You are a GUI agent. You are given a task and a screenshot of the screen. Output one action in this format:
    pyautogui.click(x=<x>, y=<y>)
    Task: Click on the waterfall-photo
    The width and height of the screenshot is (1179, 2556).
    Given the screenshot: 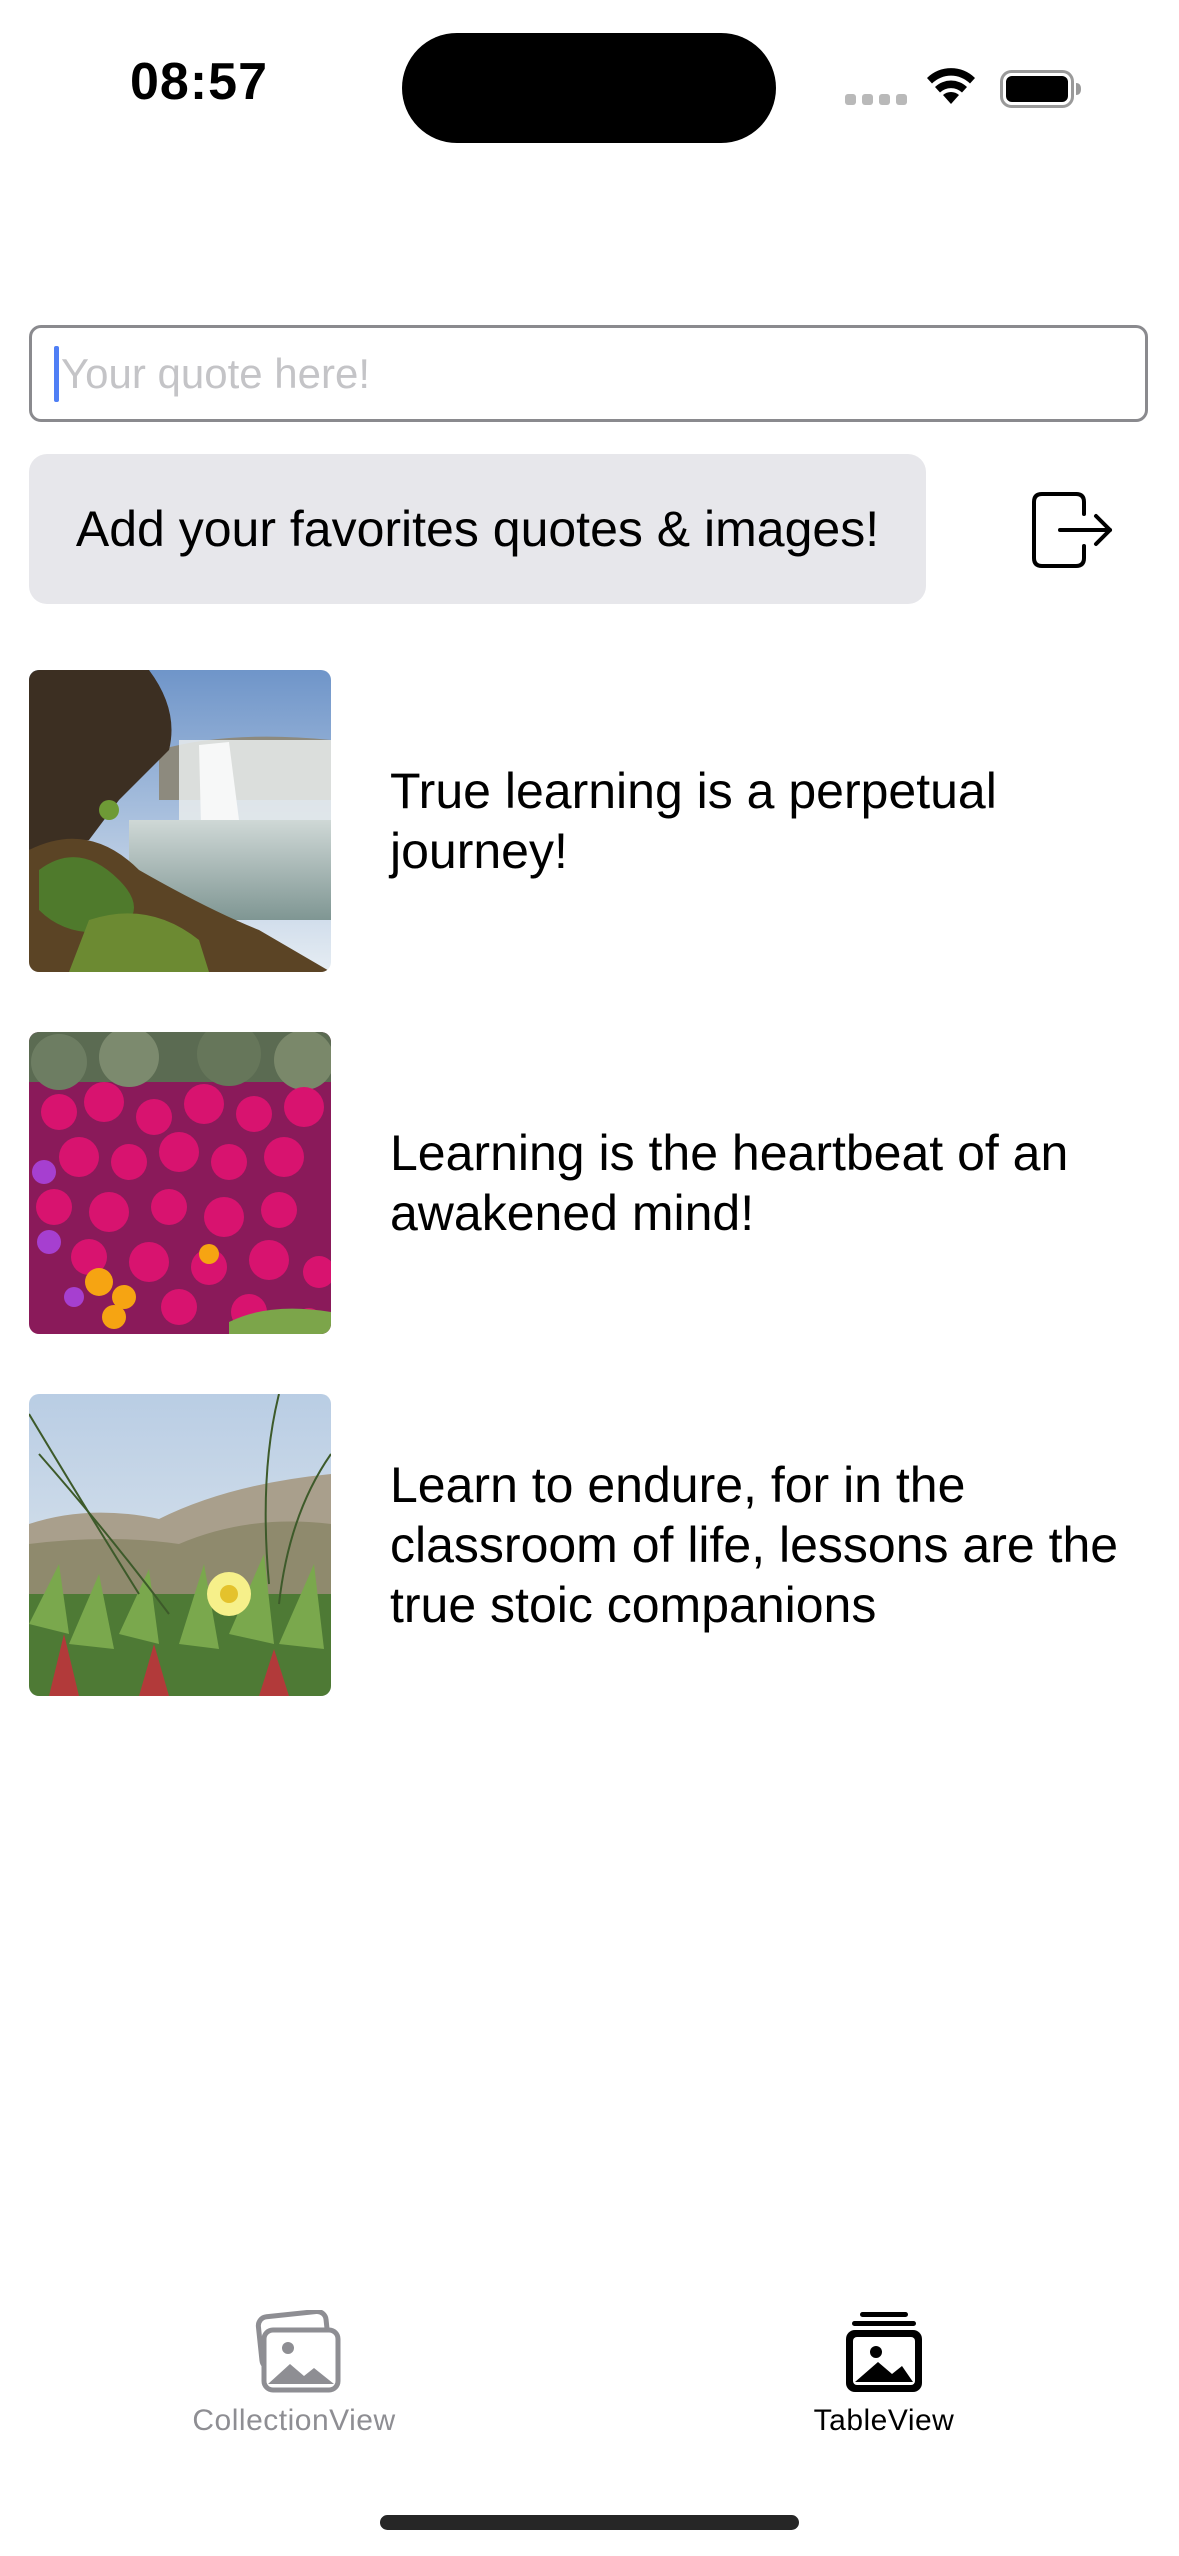 What is the action you would take?
    pyautogui.click(x=180, y=821)
    